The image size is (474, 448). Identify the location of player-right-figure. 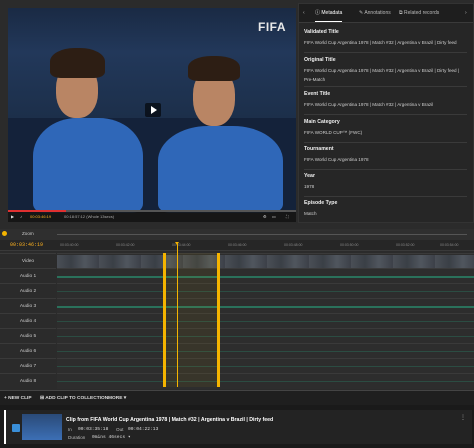
(220, 169).